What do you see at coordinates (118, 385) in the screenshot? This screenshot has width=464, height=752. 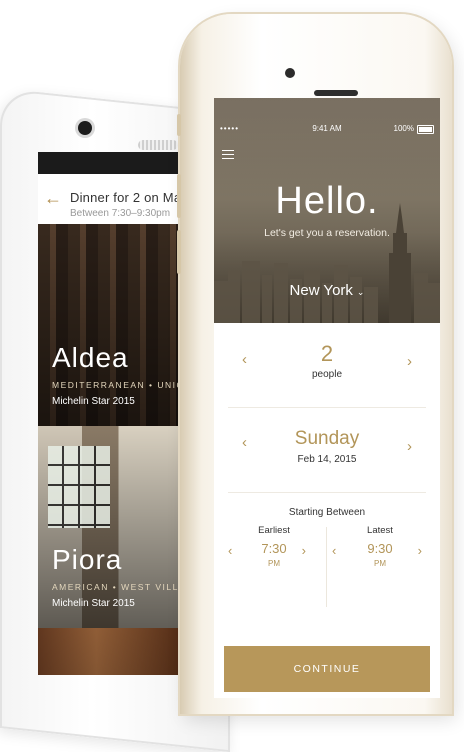 I see `restaurant-cuisine: MEDITERRANEAN • UNION SQ` at bounding box center [118, 385].